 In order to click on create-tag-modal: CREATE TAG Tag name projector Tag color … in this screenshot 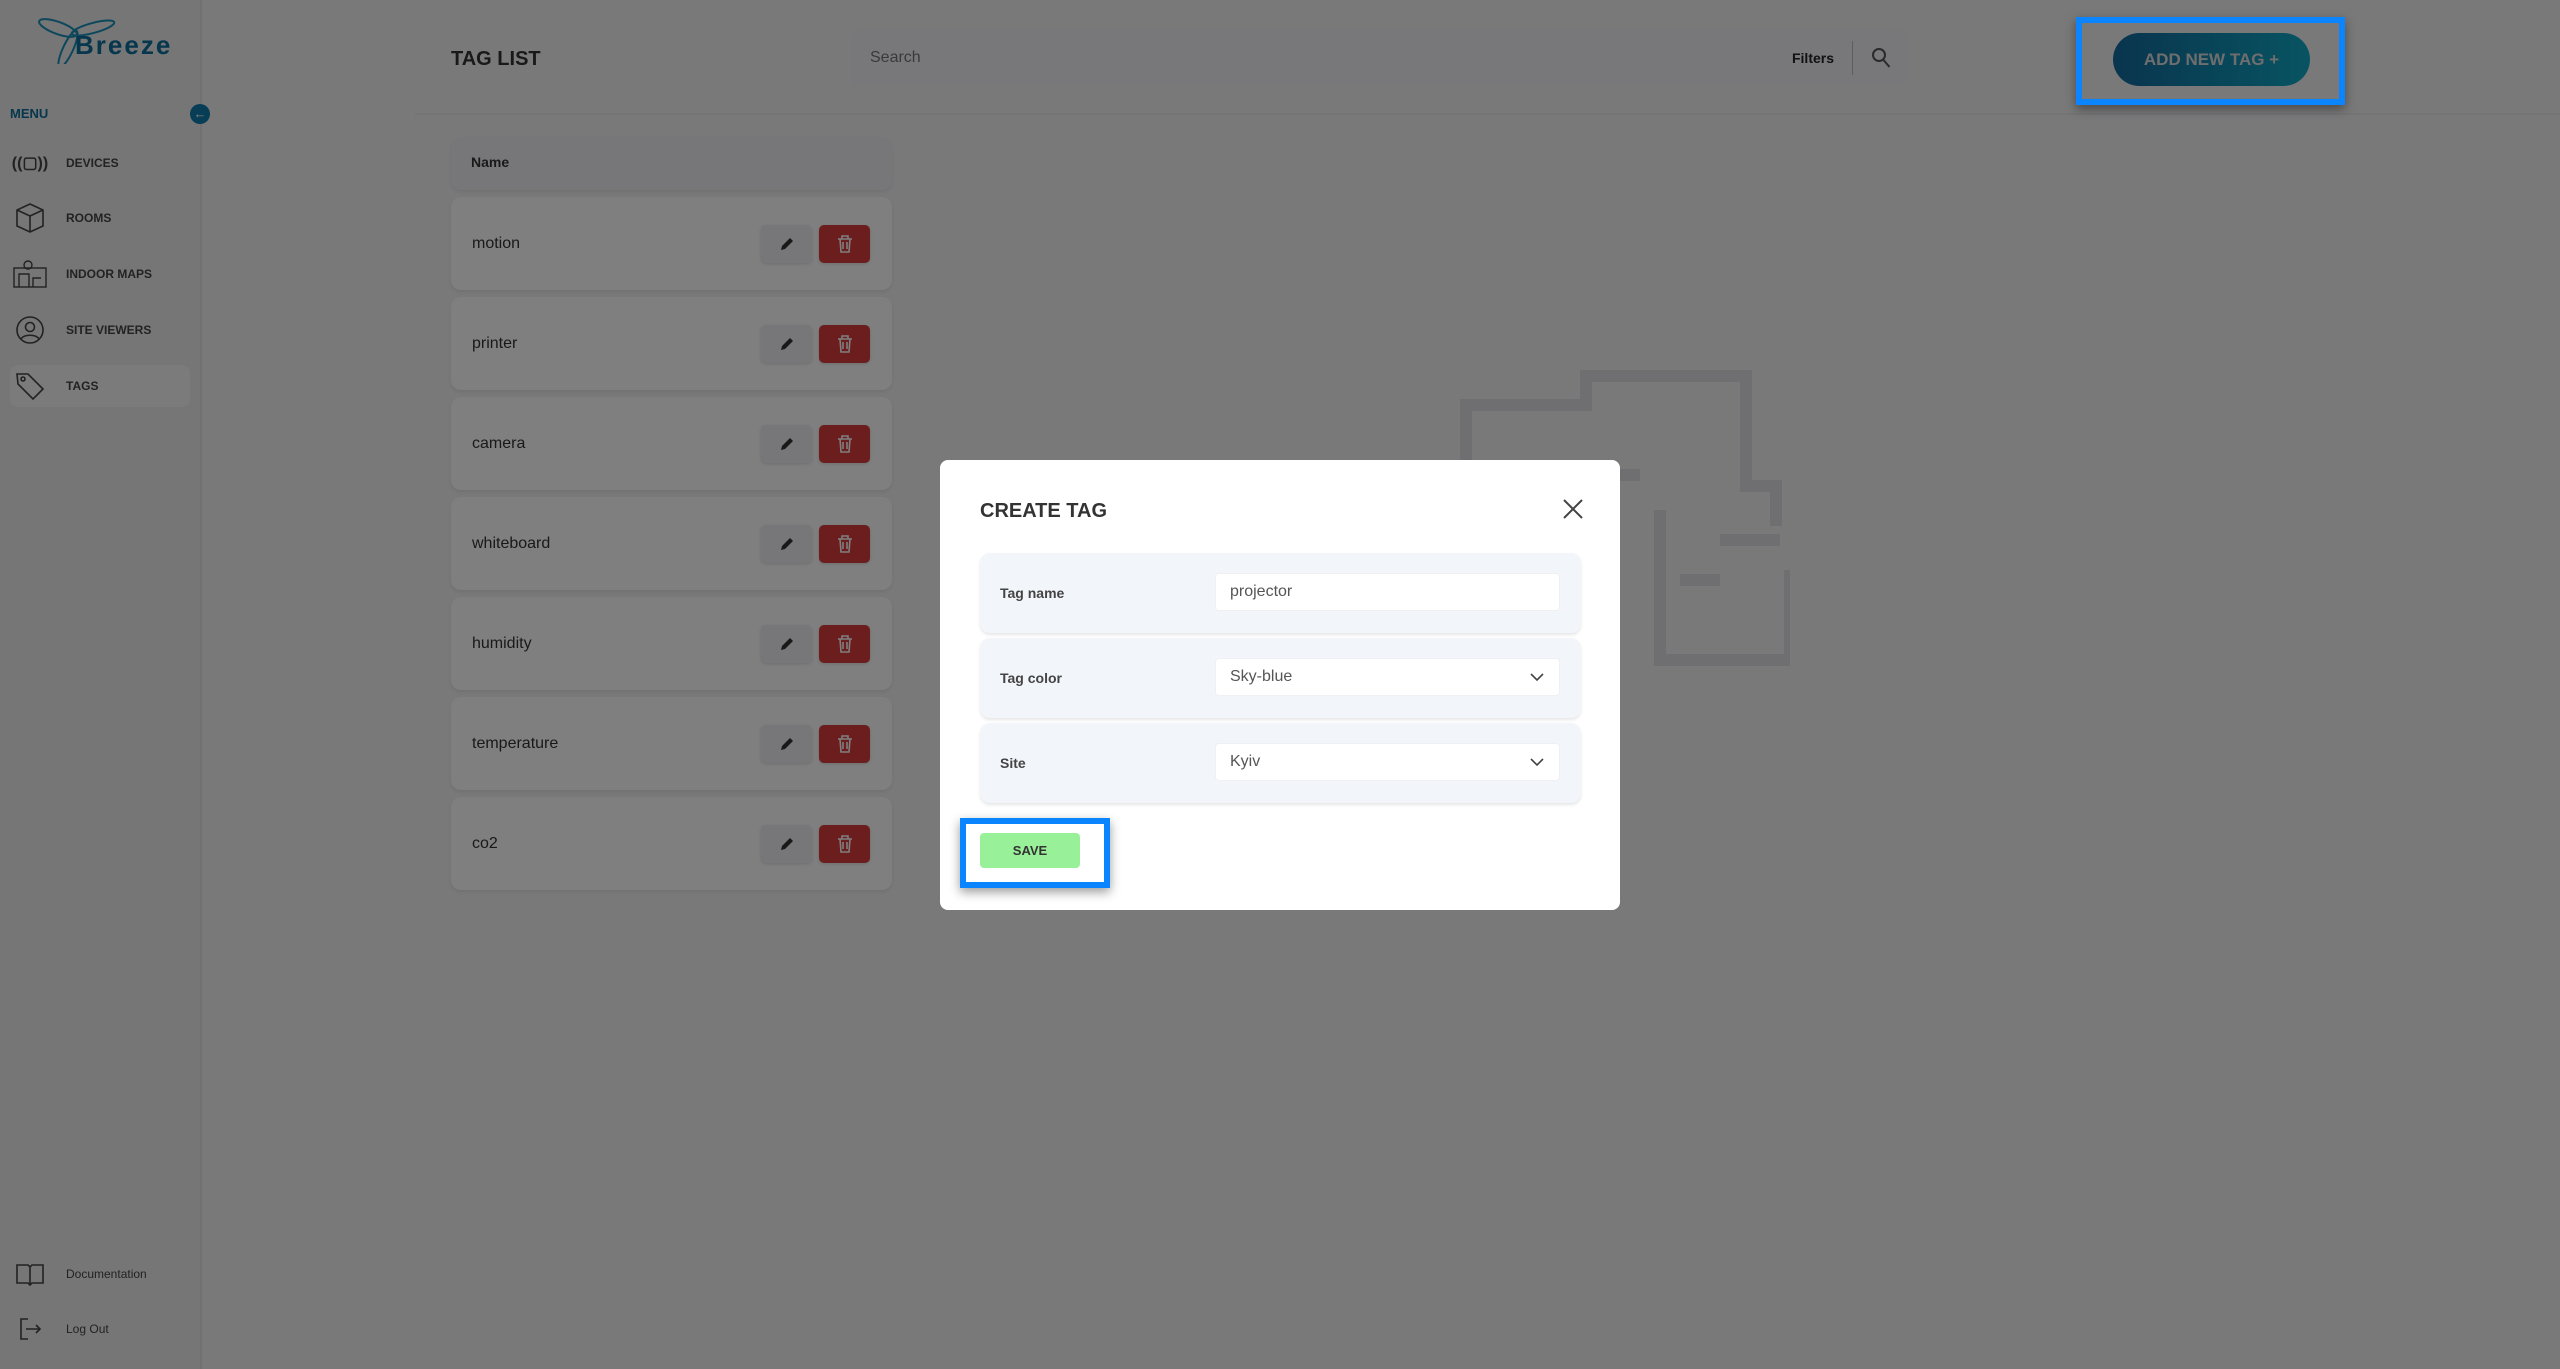, I will do `click(1280, 685)`.